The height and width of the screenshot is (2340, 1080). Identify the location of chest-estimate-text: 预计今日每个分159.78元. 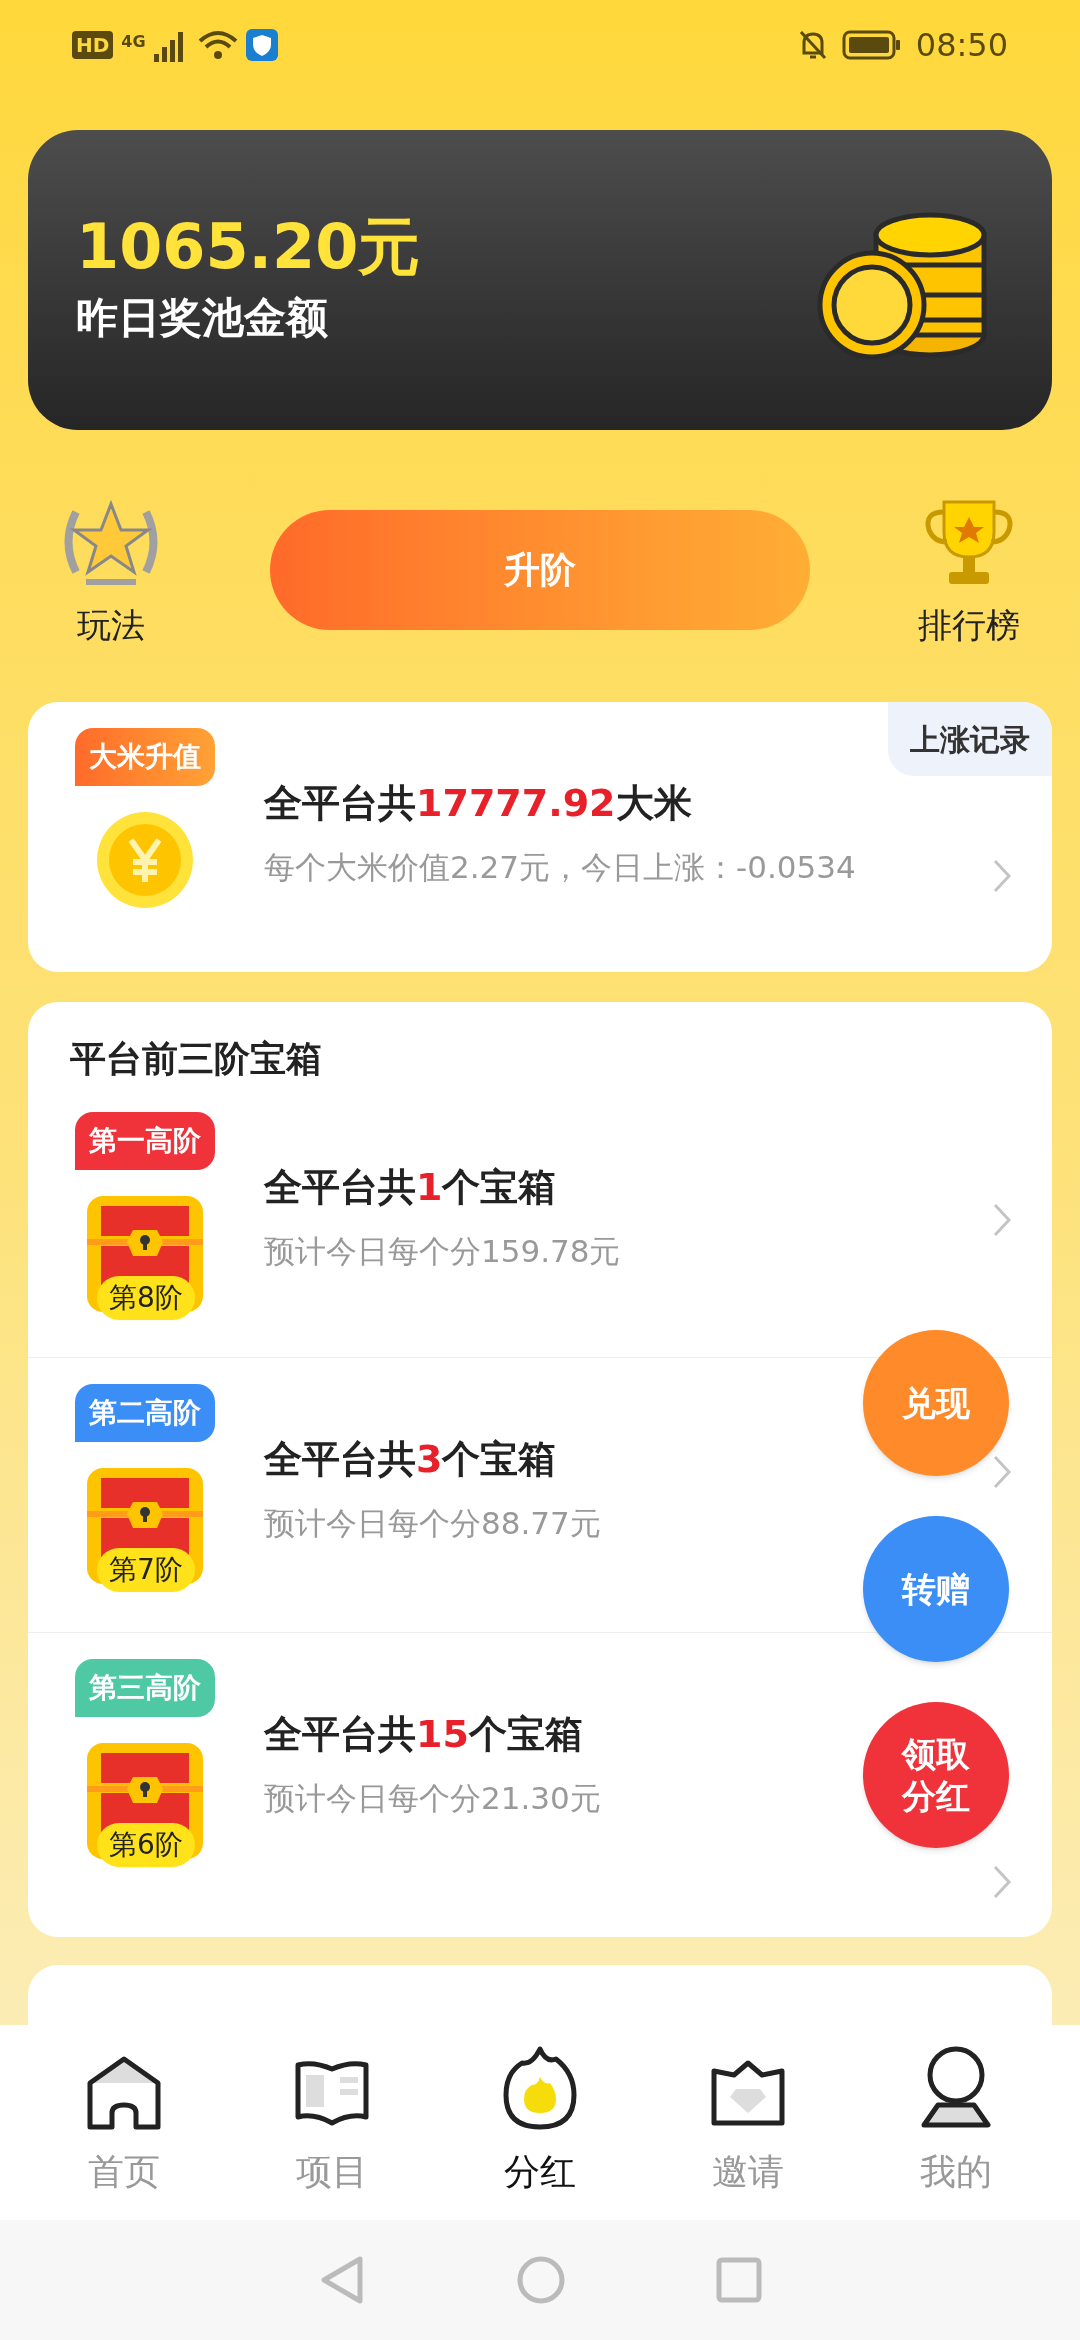
(442, 1251).